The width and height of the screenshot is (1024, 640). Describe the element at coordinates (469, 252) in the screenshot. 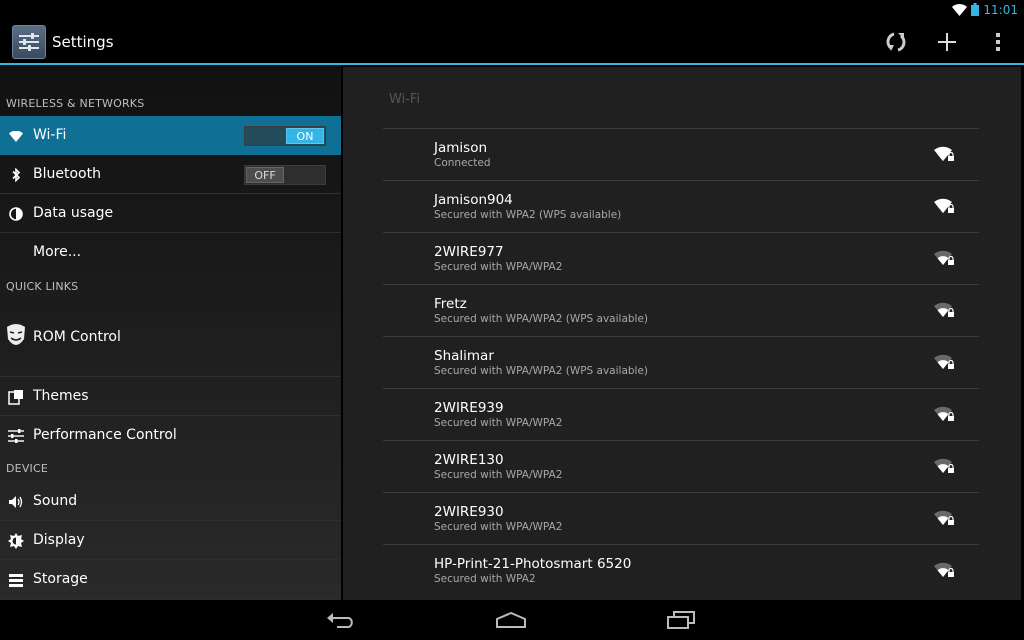

I see `network-name: 2WIRE977` at that location.